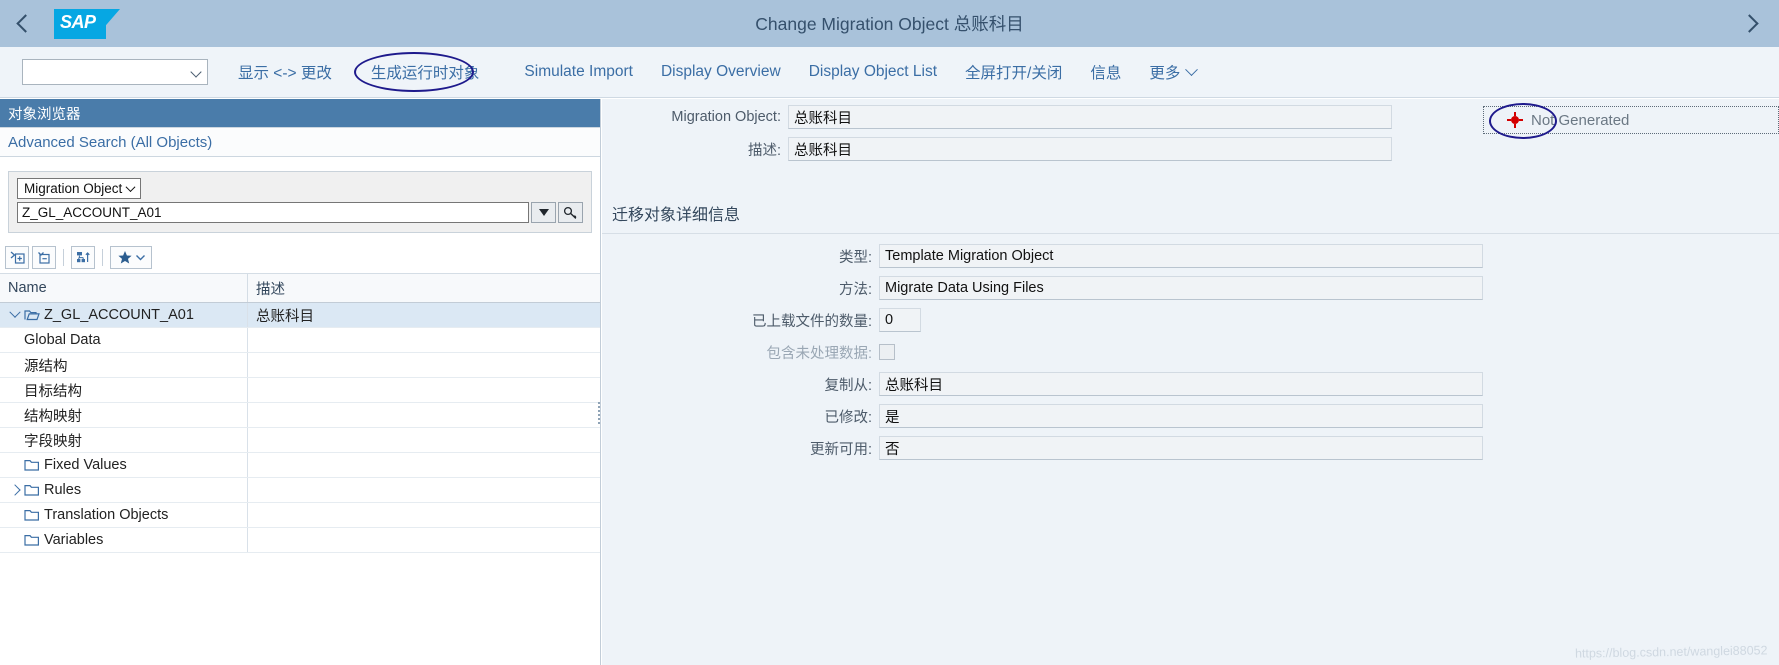 This screenshot has height=665, width=1779. I want to click on toolbar-button-generate-runtime-object: 生成运行时对象, so click(425, 72).